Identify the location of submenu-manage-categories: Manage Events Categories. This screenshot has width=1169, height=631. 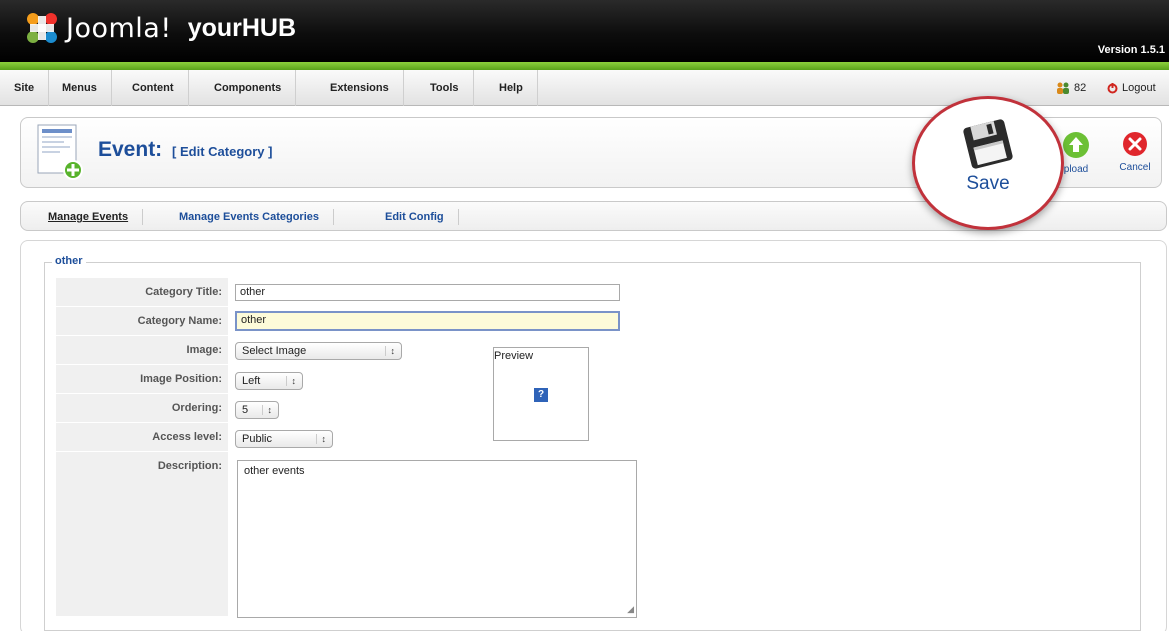
(256, 217).